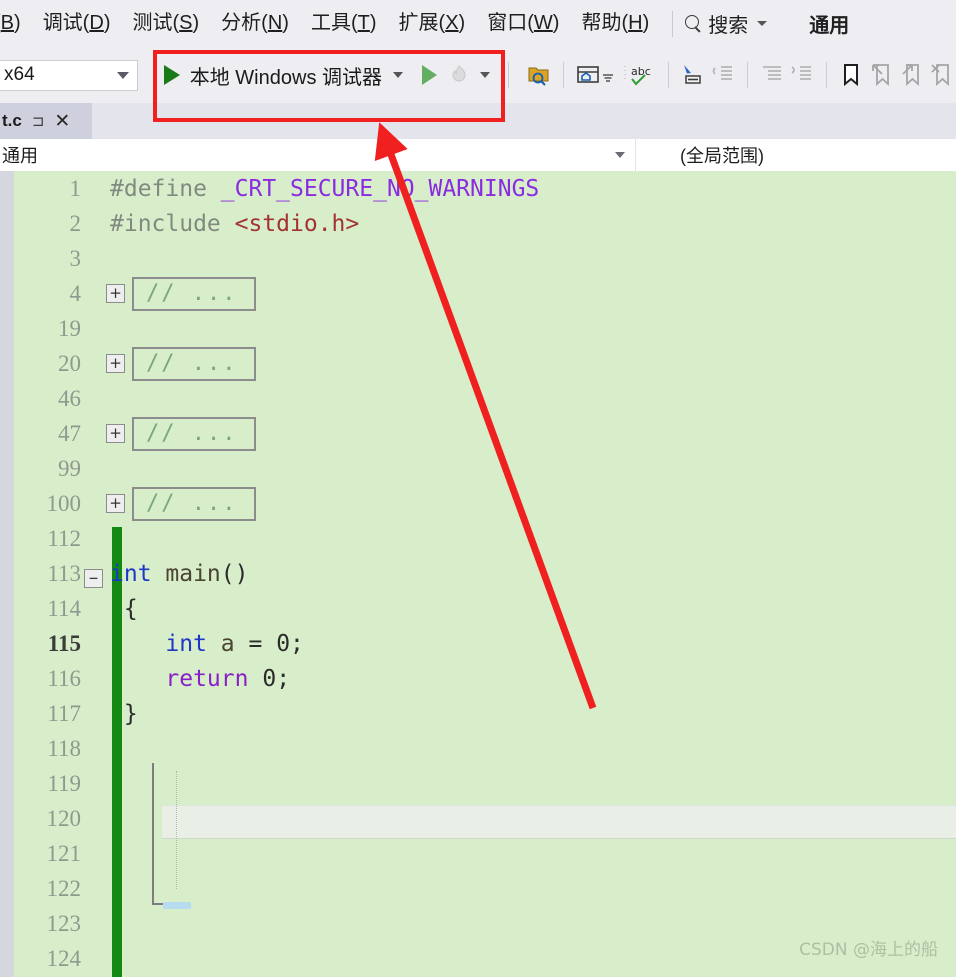 The width and height of the screenshot is (956, 977). Describe the element at coordinates (69, 328) in the screenshot. I see `line-number: 19` at that location.